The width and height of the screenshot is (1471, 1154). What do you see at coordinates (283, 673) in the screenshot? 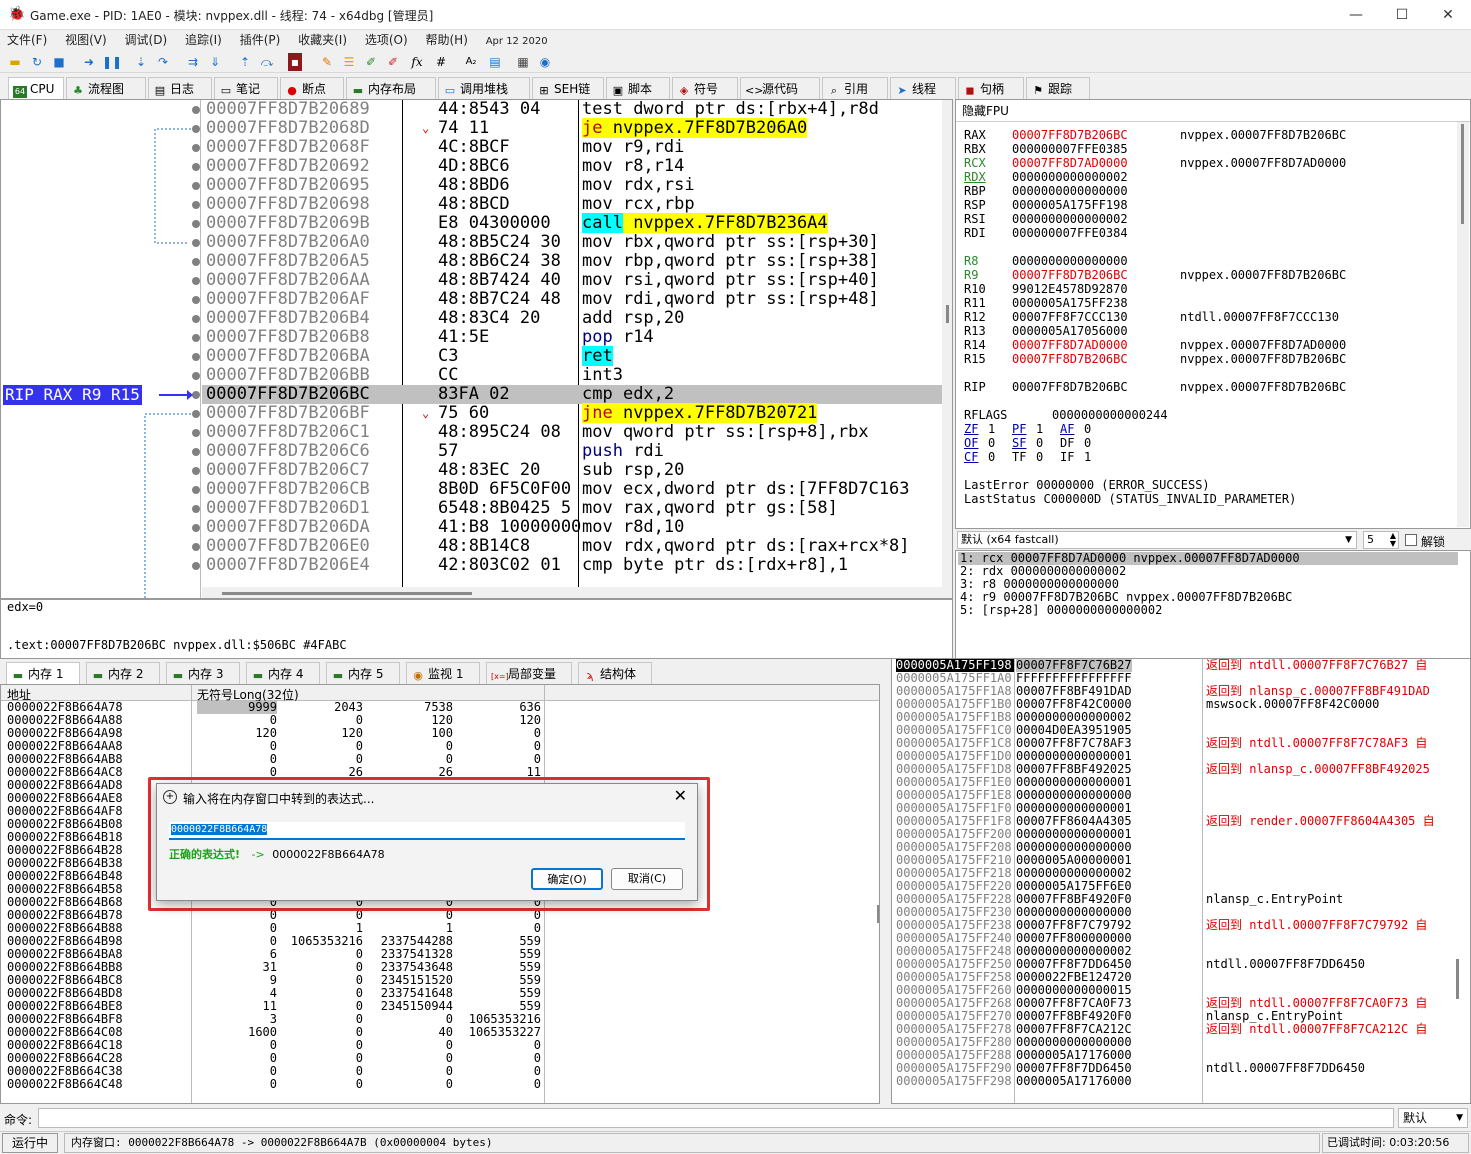
I see `tab-memory-4: ▬ 内存 4` at bounding box center [283, 673].